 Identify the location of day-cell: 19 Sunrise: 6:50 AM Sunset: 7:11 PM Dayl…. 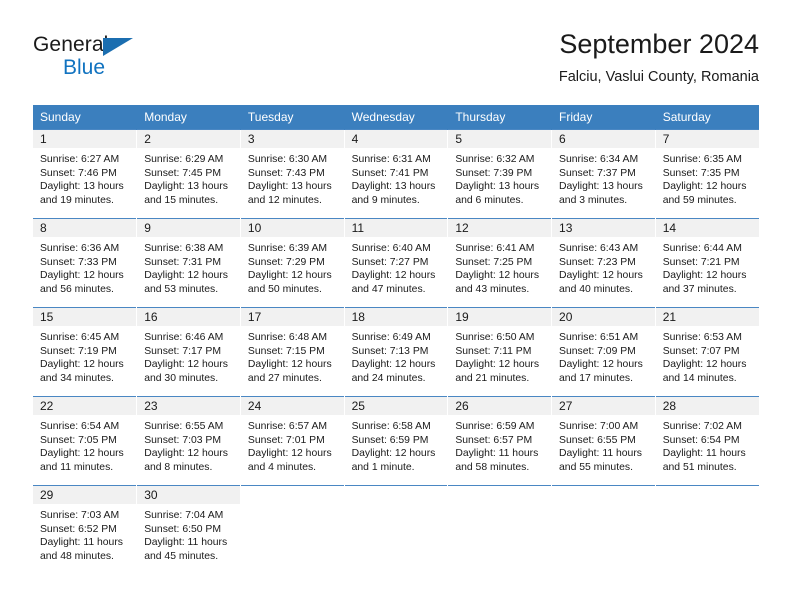
(500, 352).